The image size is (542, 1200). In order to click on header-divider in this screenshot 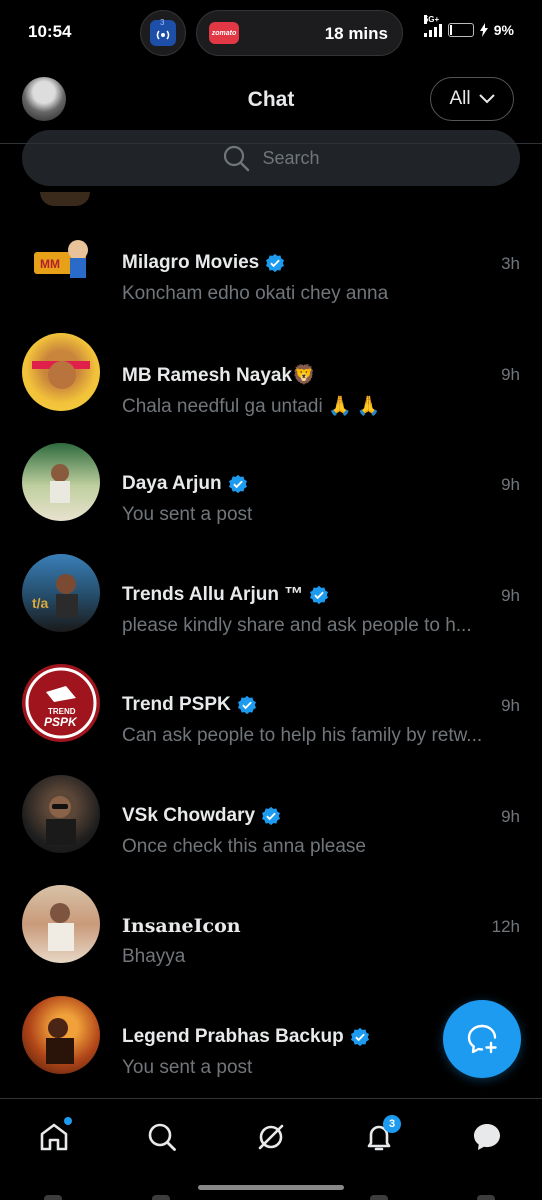, I will do `click(271, 143)`.